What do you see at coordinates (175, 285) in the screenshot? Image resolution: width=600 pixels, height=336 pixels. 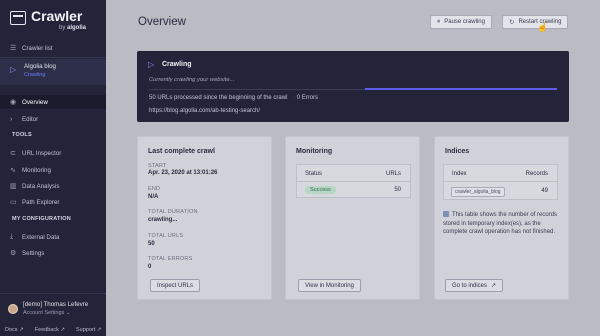 I see `inspect-urls-button: Inspect URLs` at bounding box center [175, 285].